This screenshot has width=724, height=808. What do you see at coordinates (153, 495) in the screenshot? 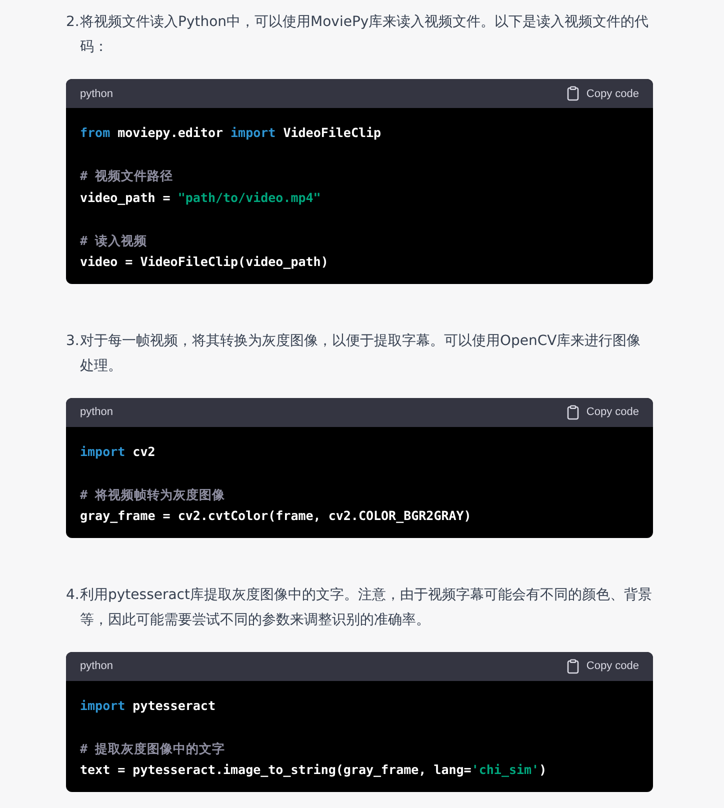
I see `code-line: # 将视频帧转为灰度图像` at bounding box center [153, 495].